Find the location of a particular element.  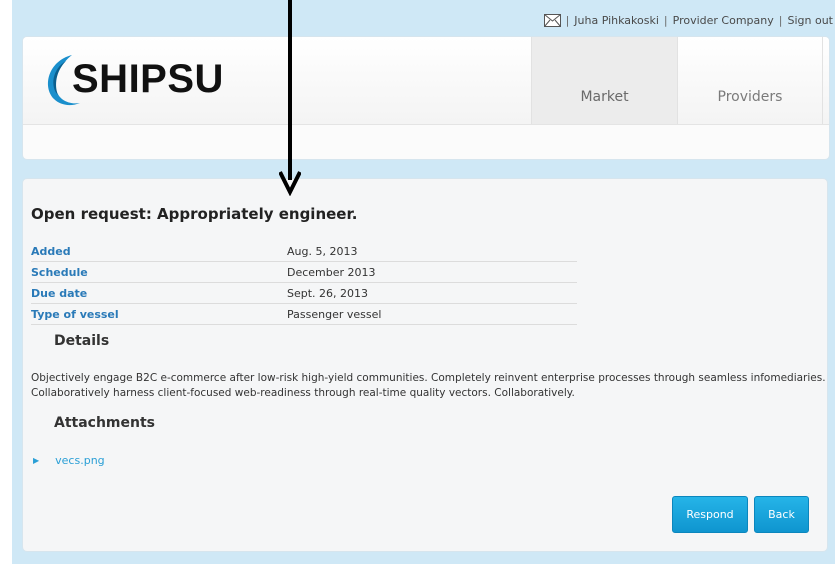

logo-text: SHIPSU is located at coordinates (148, 79).